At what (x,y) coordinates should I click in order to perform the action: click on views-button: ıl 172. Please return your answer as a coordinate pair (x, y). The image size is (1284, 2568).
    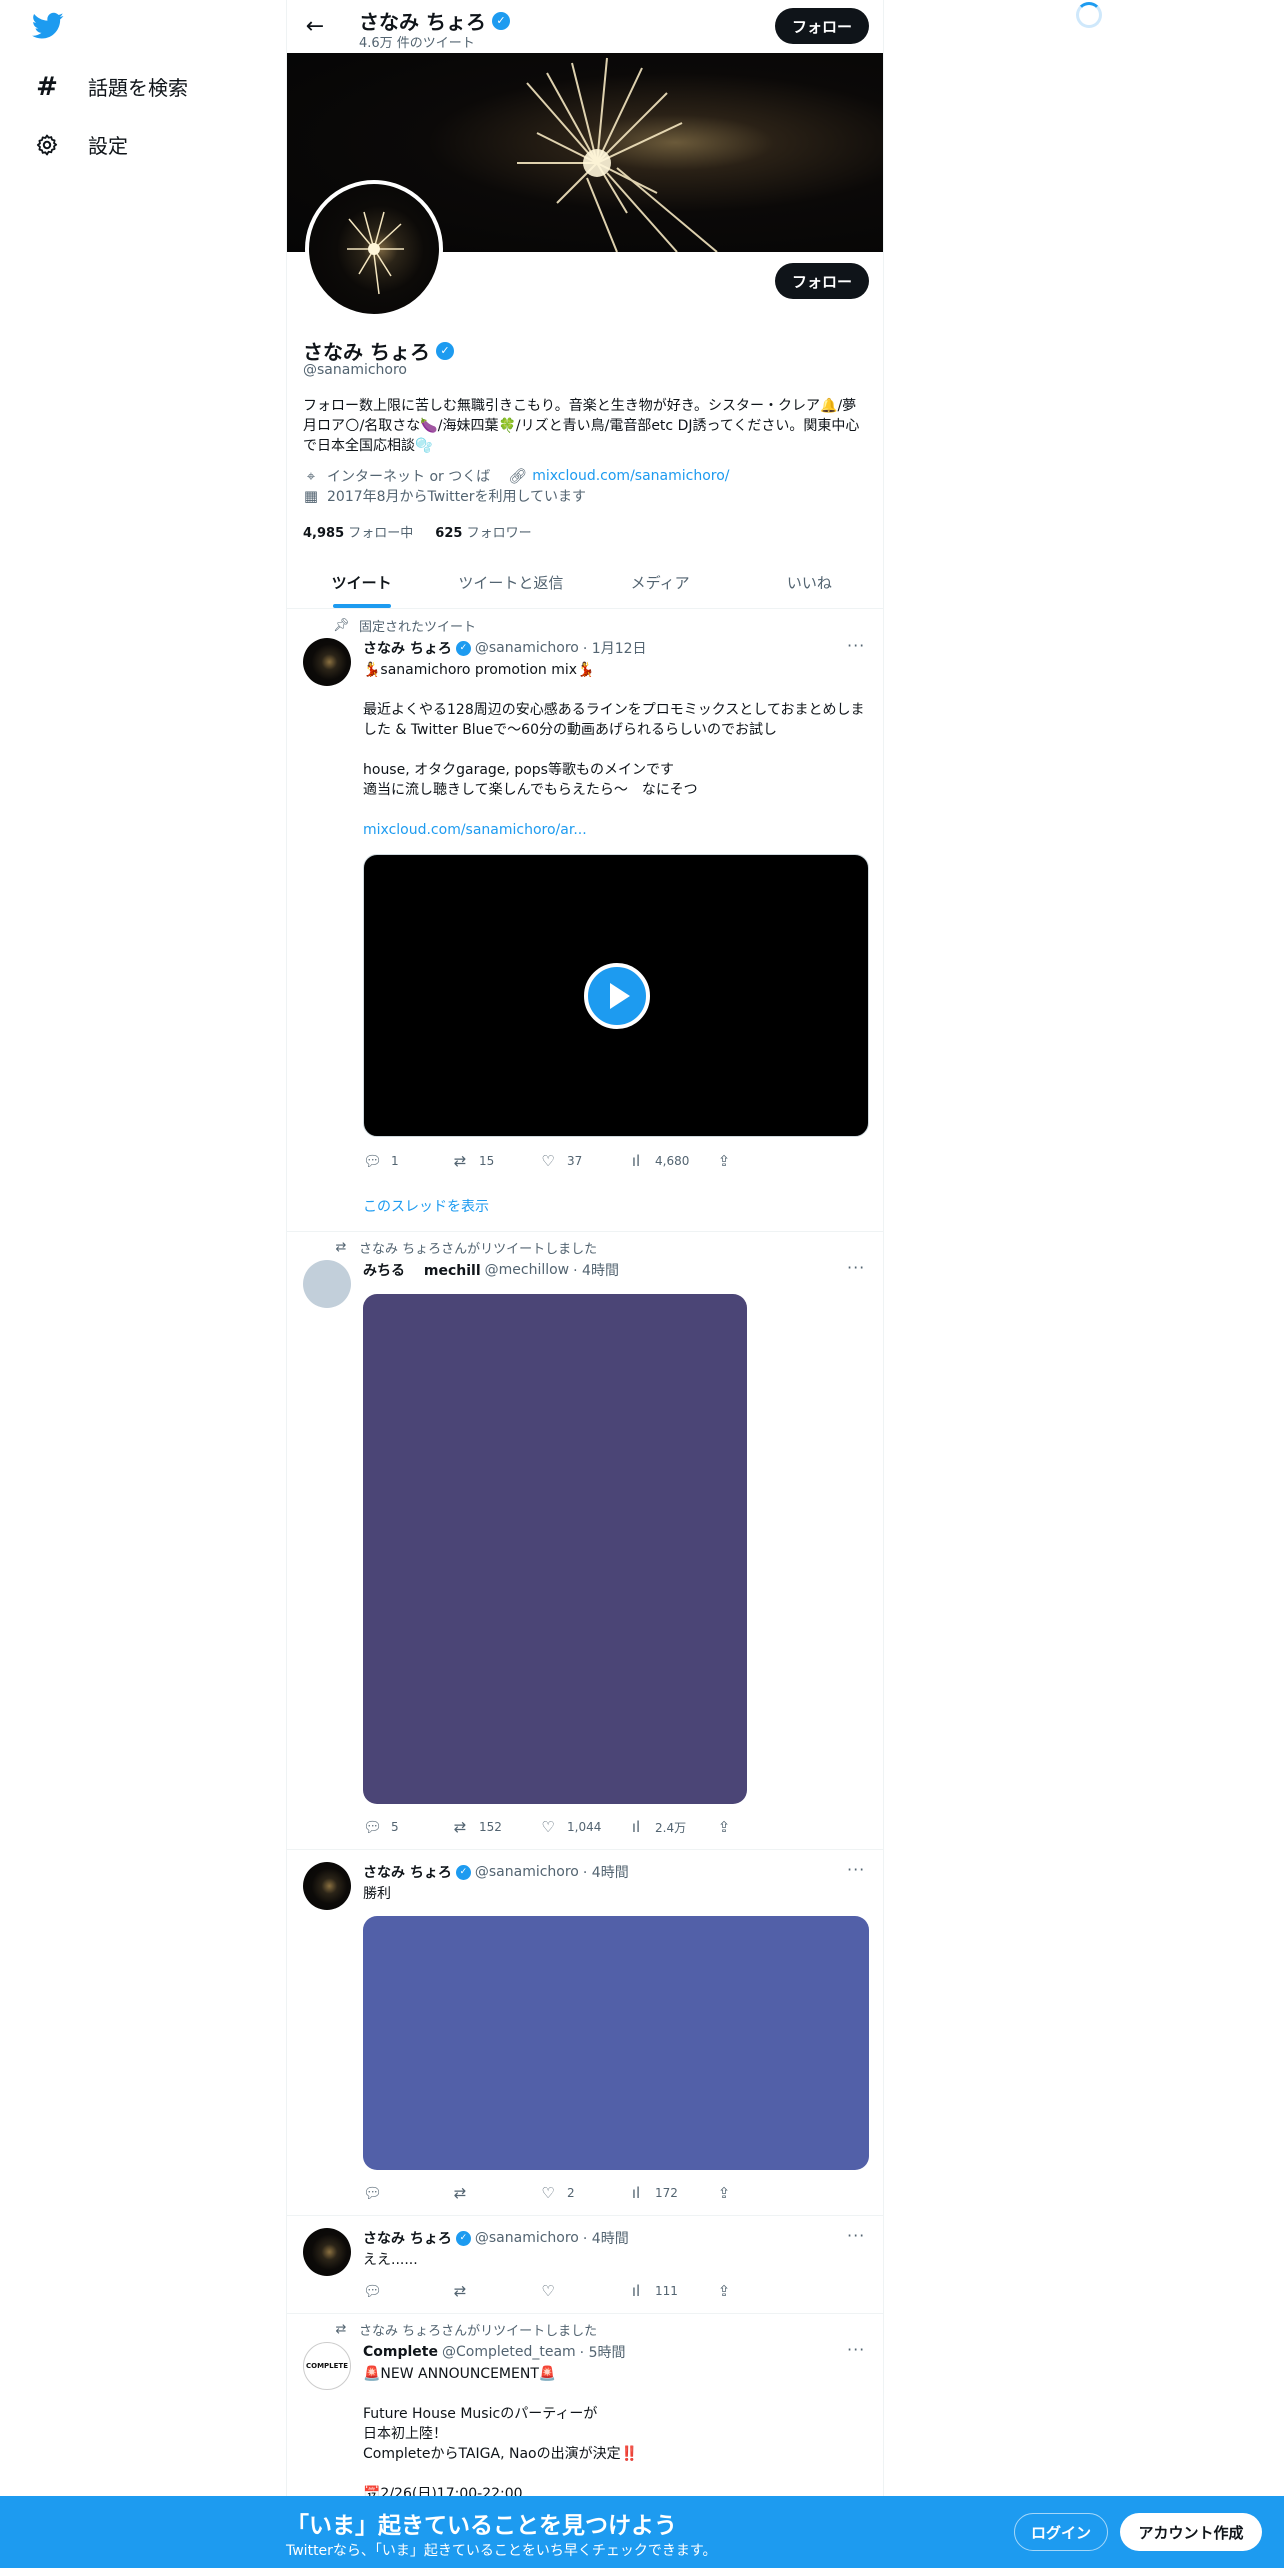
    Looking at the image, I should click on (671, 2193).